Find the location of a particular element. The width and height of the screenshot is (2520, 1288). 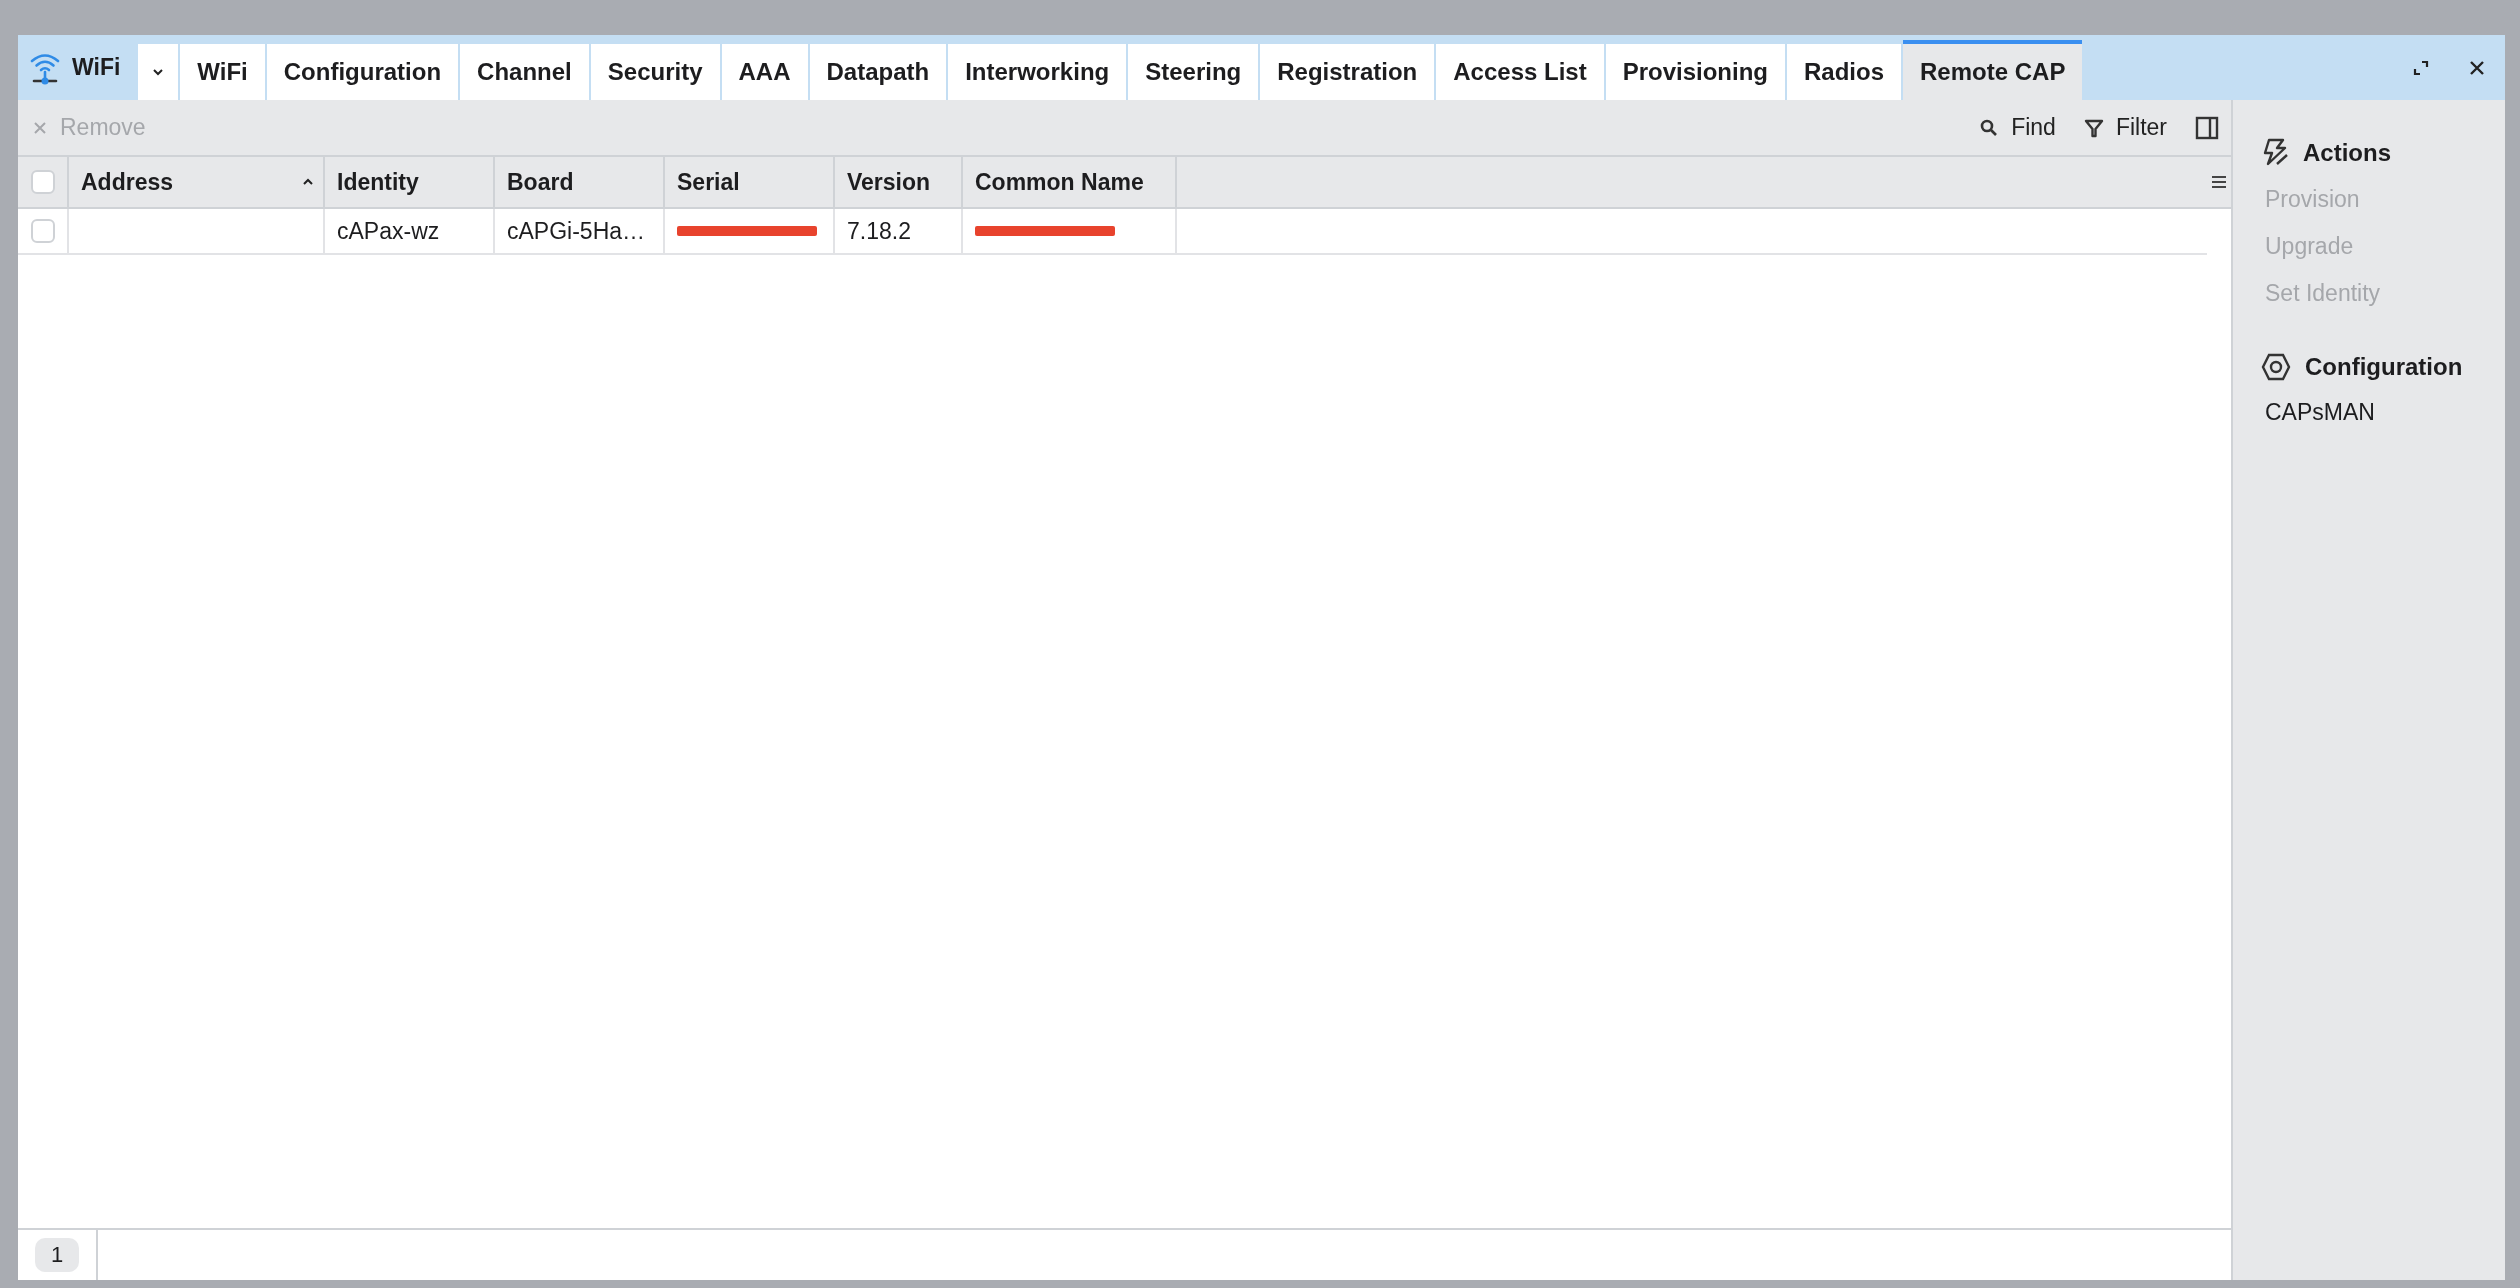

filter-icon is located at coordinates (2093, 127).